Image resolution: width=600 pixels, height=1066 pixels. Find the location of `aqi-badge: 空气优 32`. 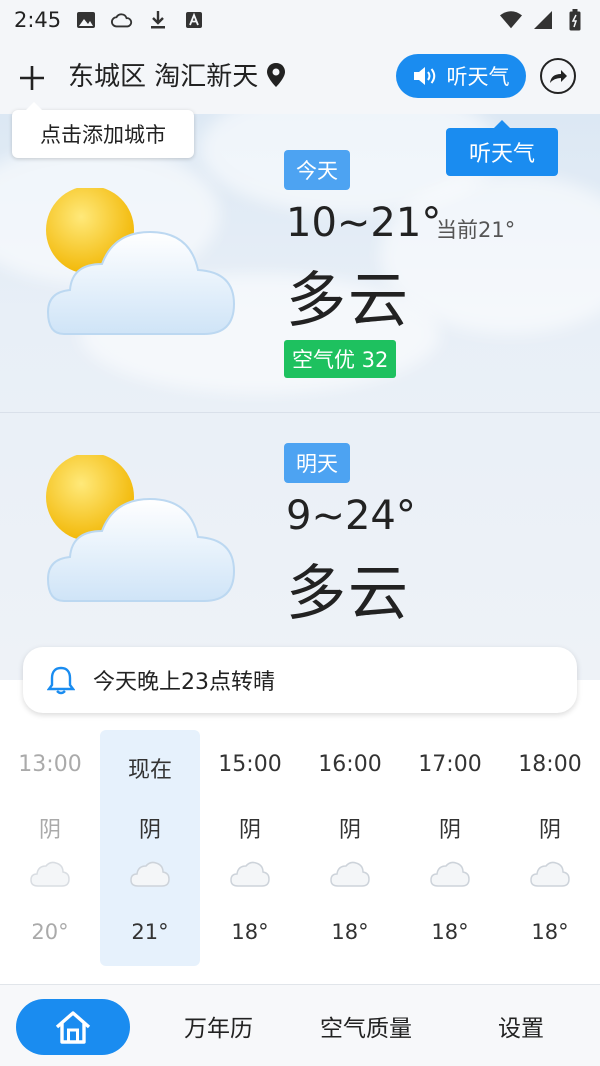

aqi-badge: 空气优 32 is located at coordinates (340, 359).